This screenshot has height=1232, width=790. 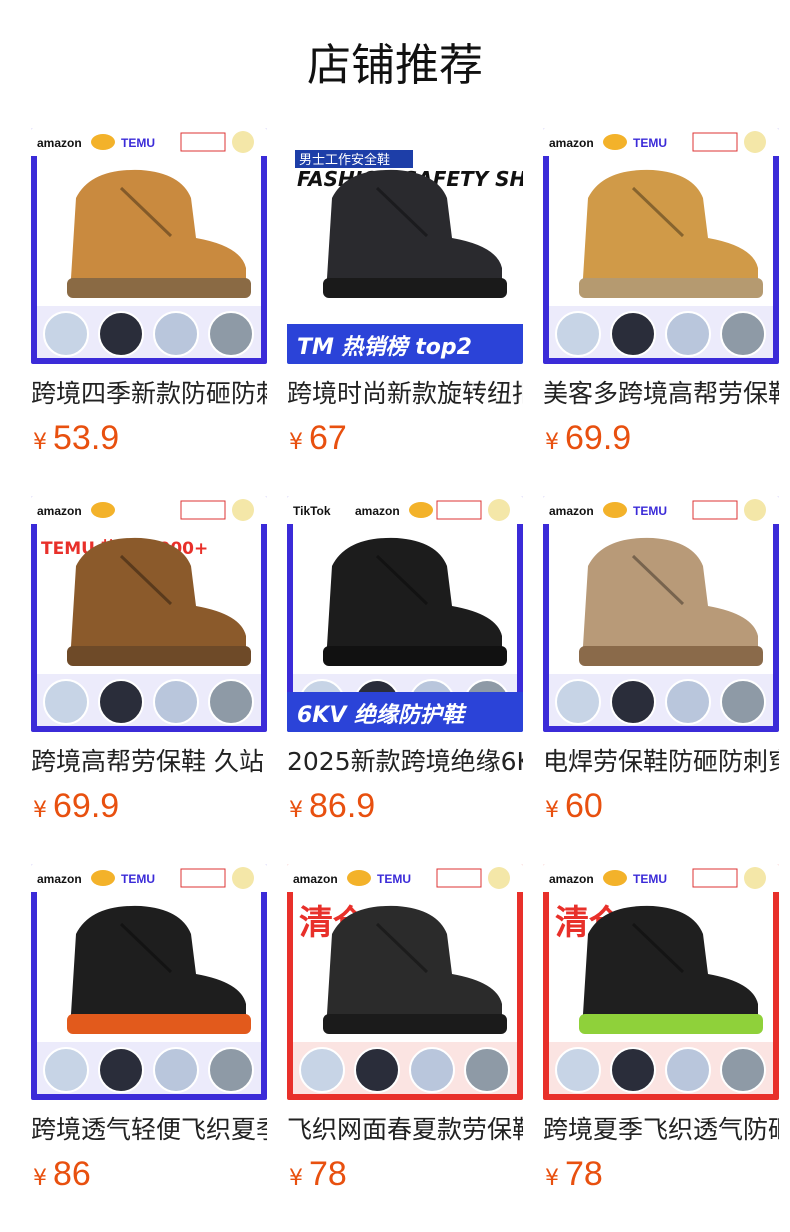 What do you see at coordinates (405, 394) in the screenshot?
I see `product-title: 跨境时尚新款旋转纽扣` at bounding box center [405, 394].